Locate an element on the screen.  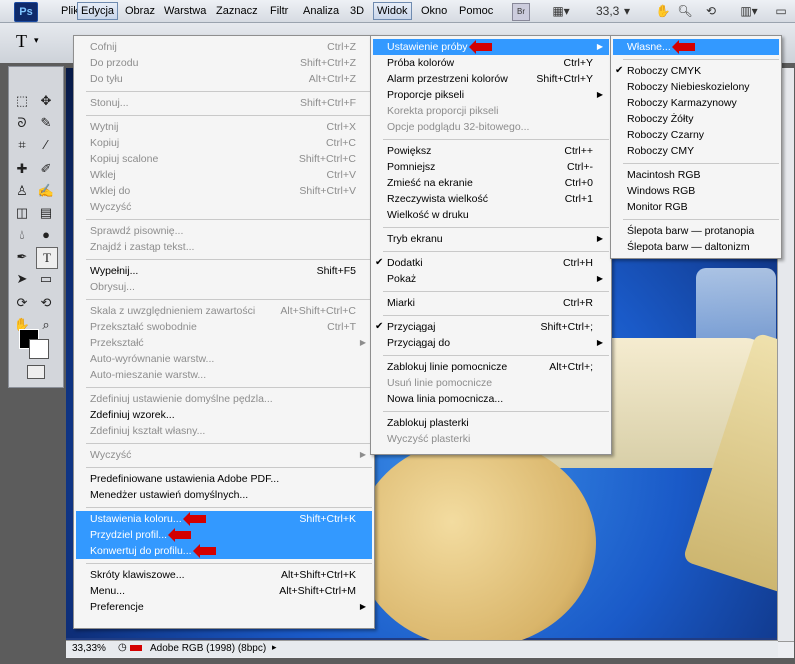
extras-icon: ▦▾ is located at coordinates (561, 11).